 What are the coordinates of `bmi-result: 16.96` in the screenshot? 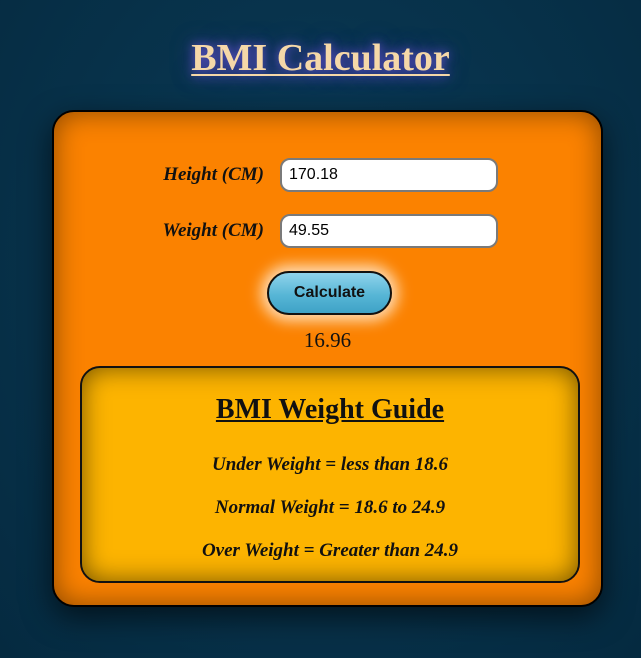 It's located at (327, 340).